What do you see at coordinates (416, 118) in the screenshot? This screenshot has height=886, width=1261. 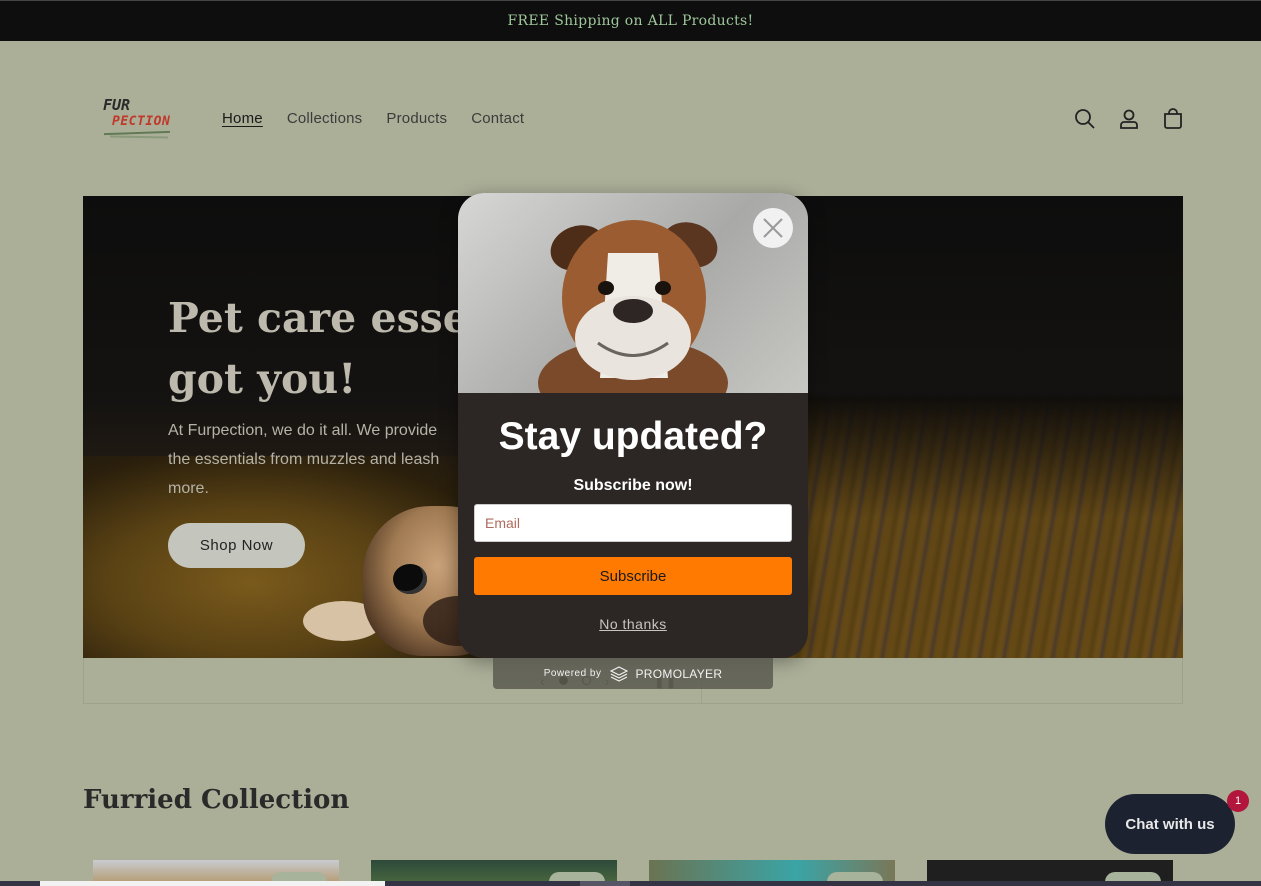 I see `nav-products: Products` at bounding box center [416, 118].